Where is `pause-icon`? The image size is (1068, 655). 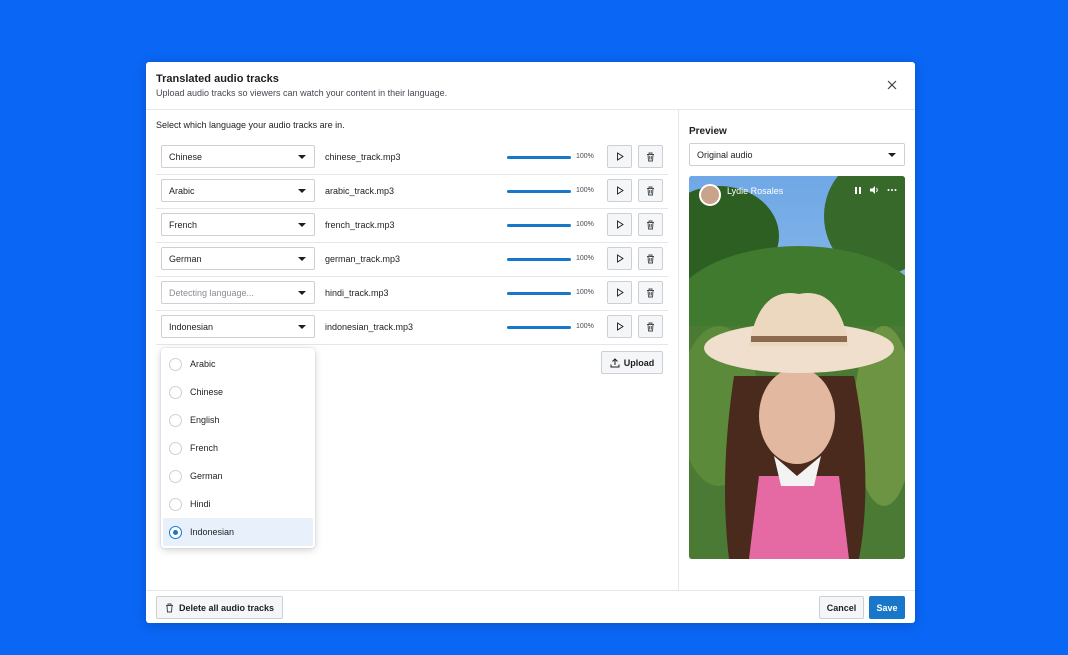 pause-icon is located at coordinates (858, 190).